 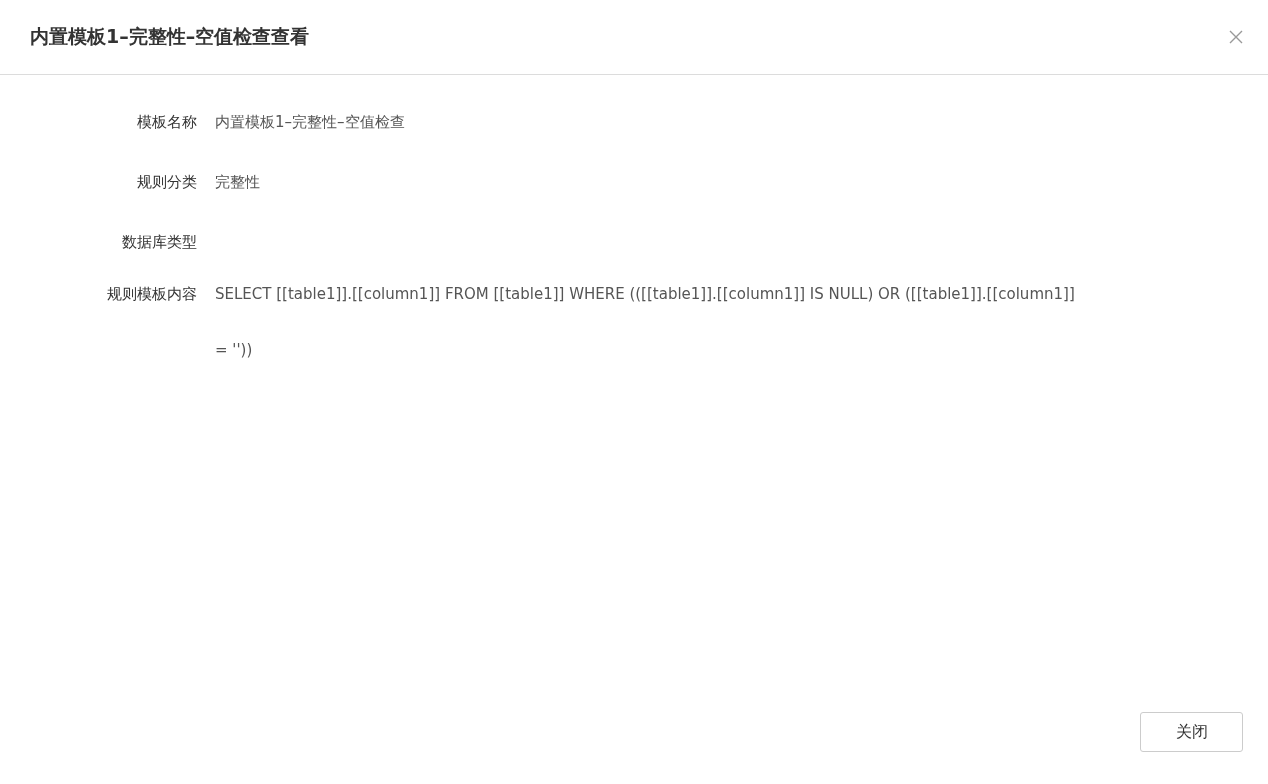 What do you see at coordinates (1236, 37) in the screenshot?
I see `close-icon` at bounding box center [1236, 37].